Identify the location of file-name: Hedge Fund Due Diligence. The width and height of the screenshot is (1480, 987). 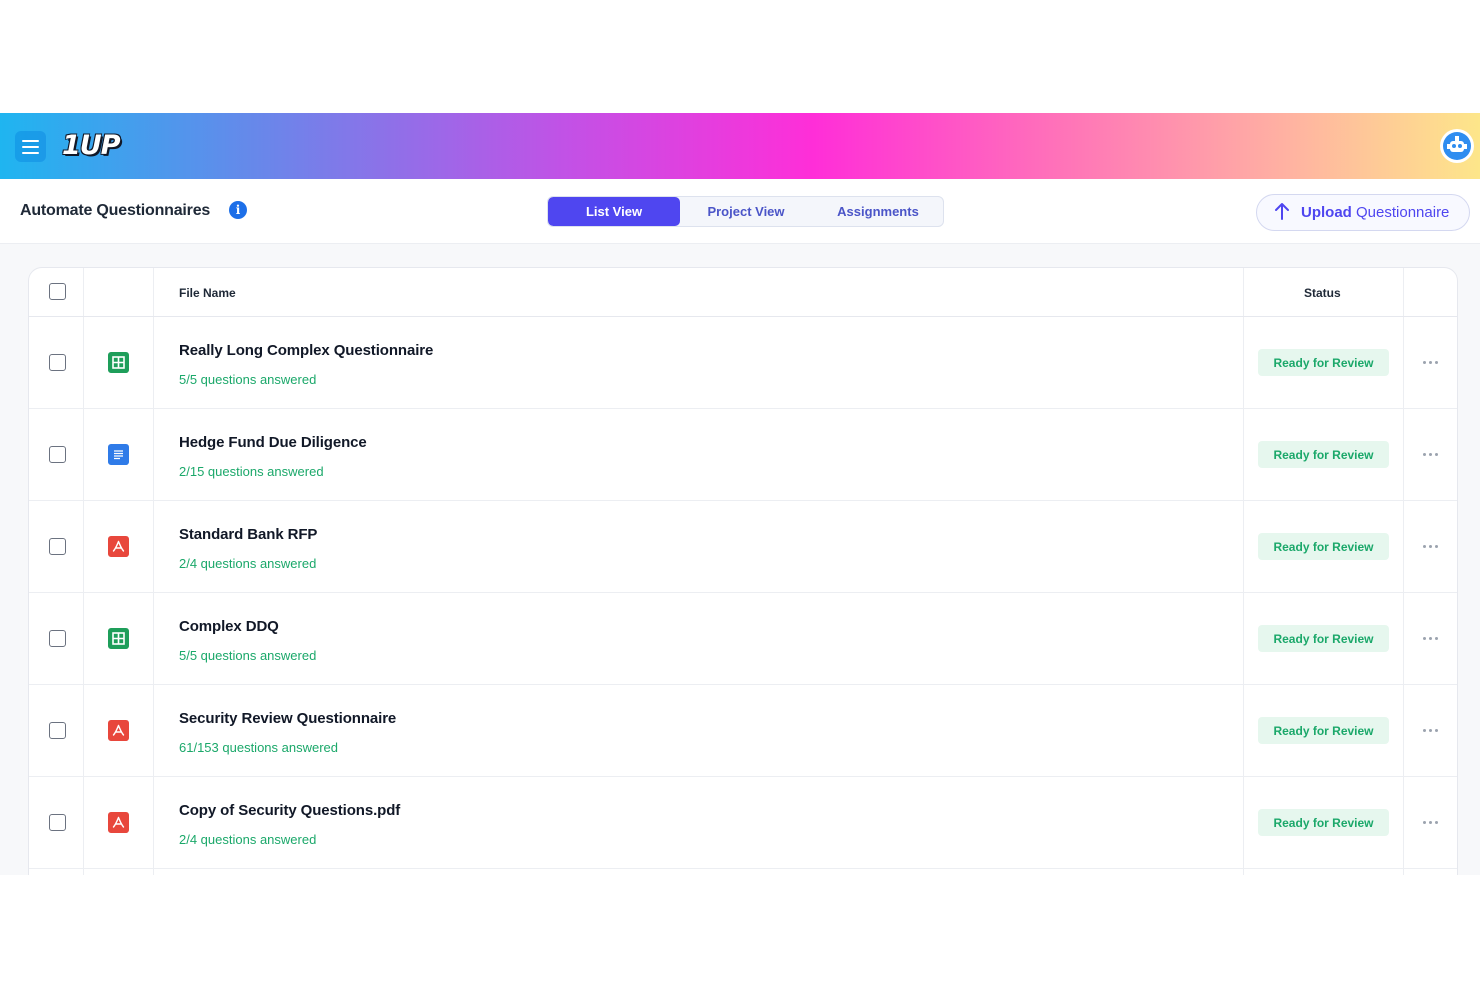
(273, 442).